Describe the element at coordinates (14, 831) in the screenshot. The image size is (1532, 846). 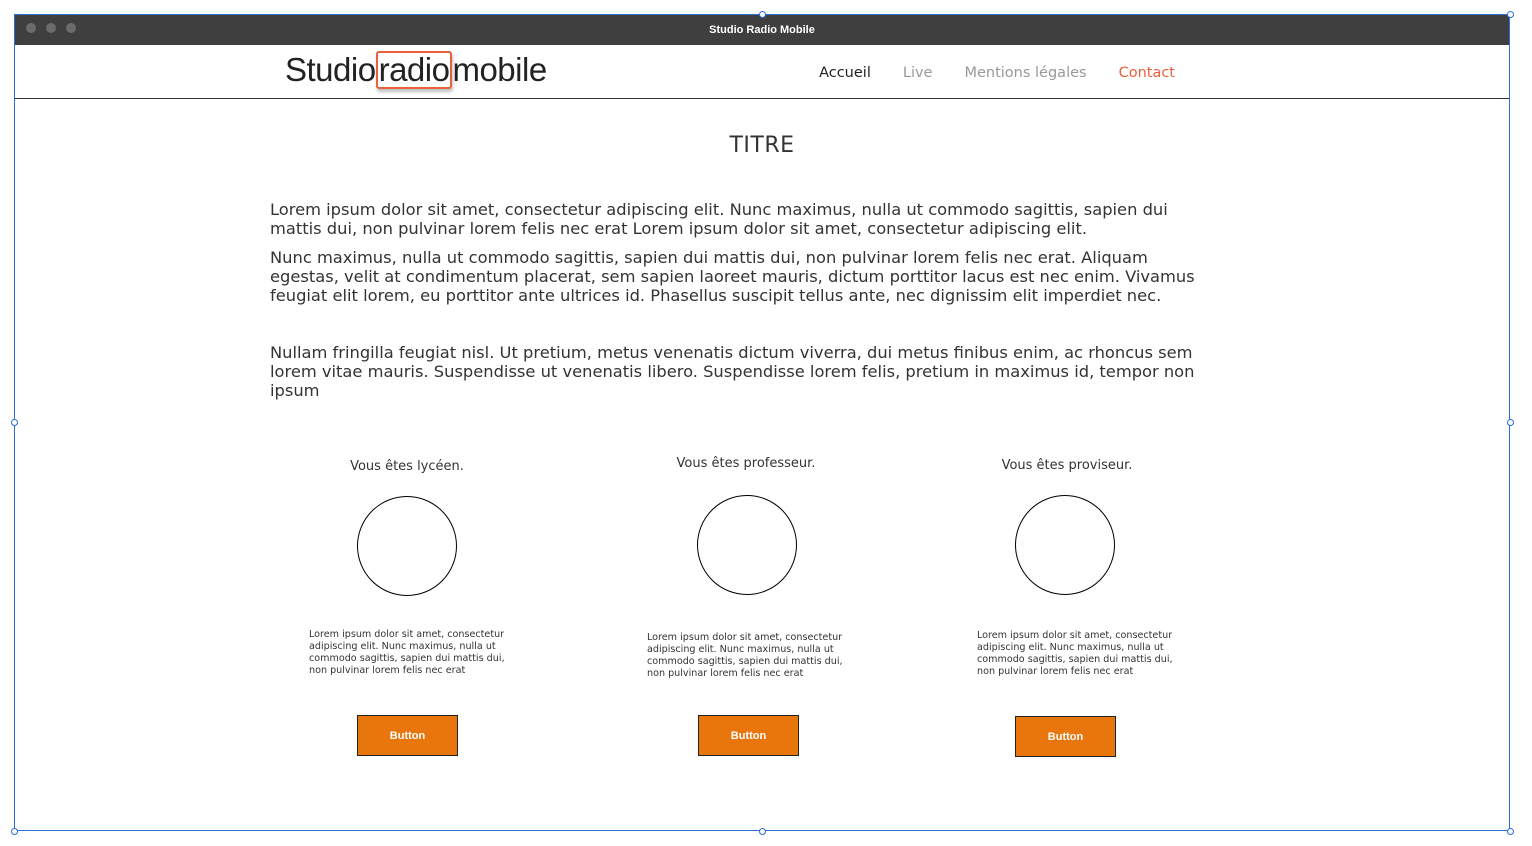
I see `resize-handle-bottom-left` at that location.